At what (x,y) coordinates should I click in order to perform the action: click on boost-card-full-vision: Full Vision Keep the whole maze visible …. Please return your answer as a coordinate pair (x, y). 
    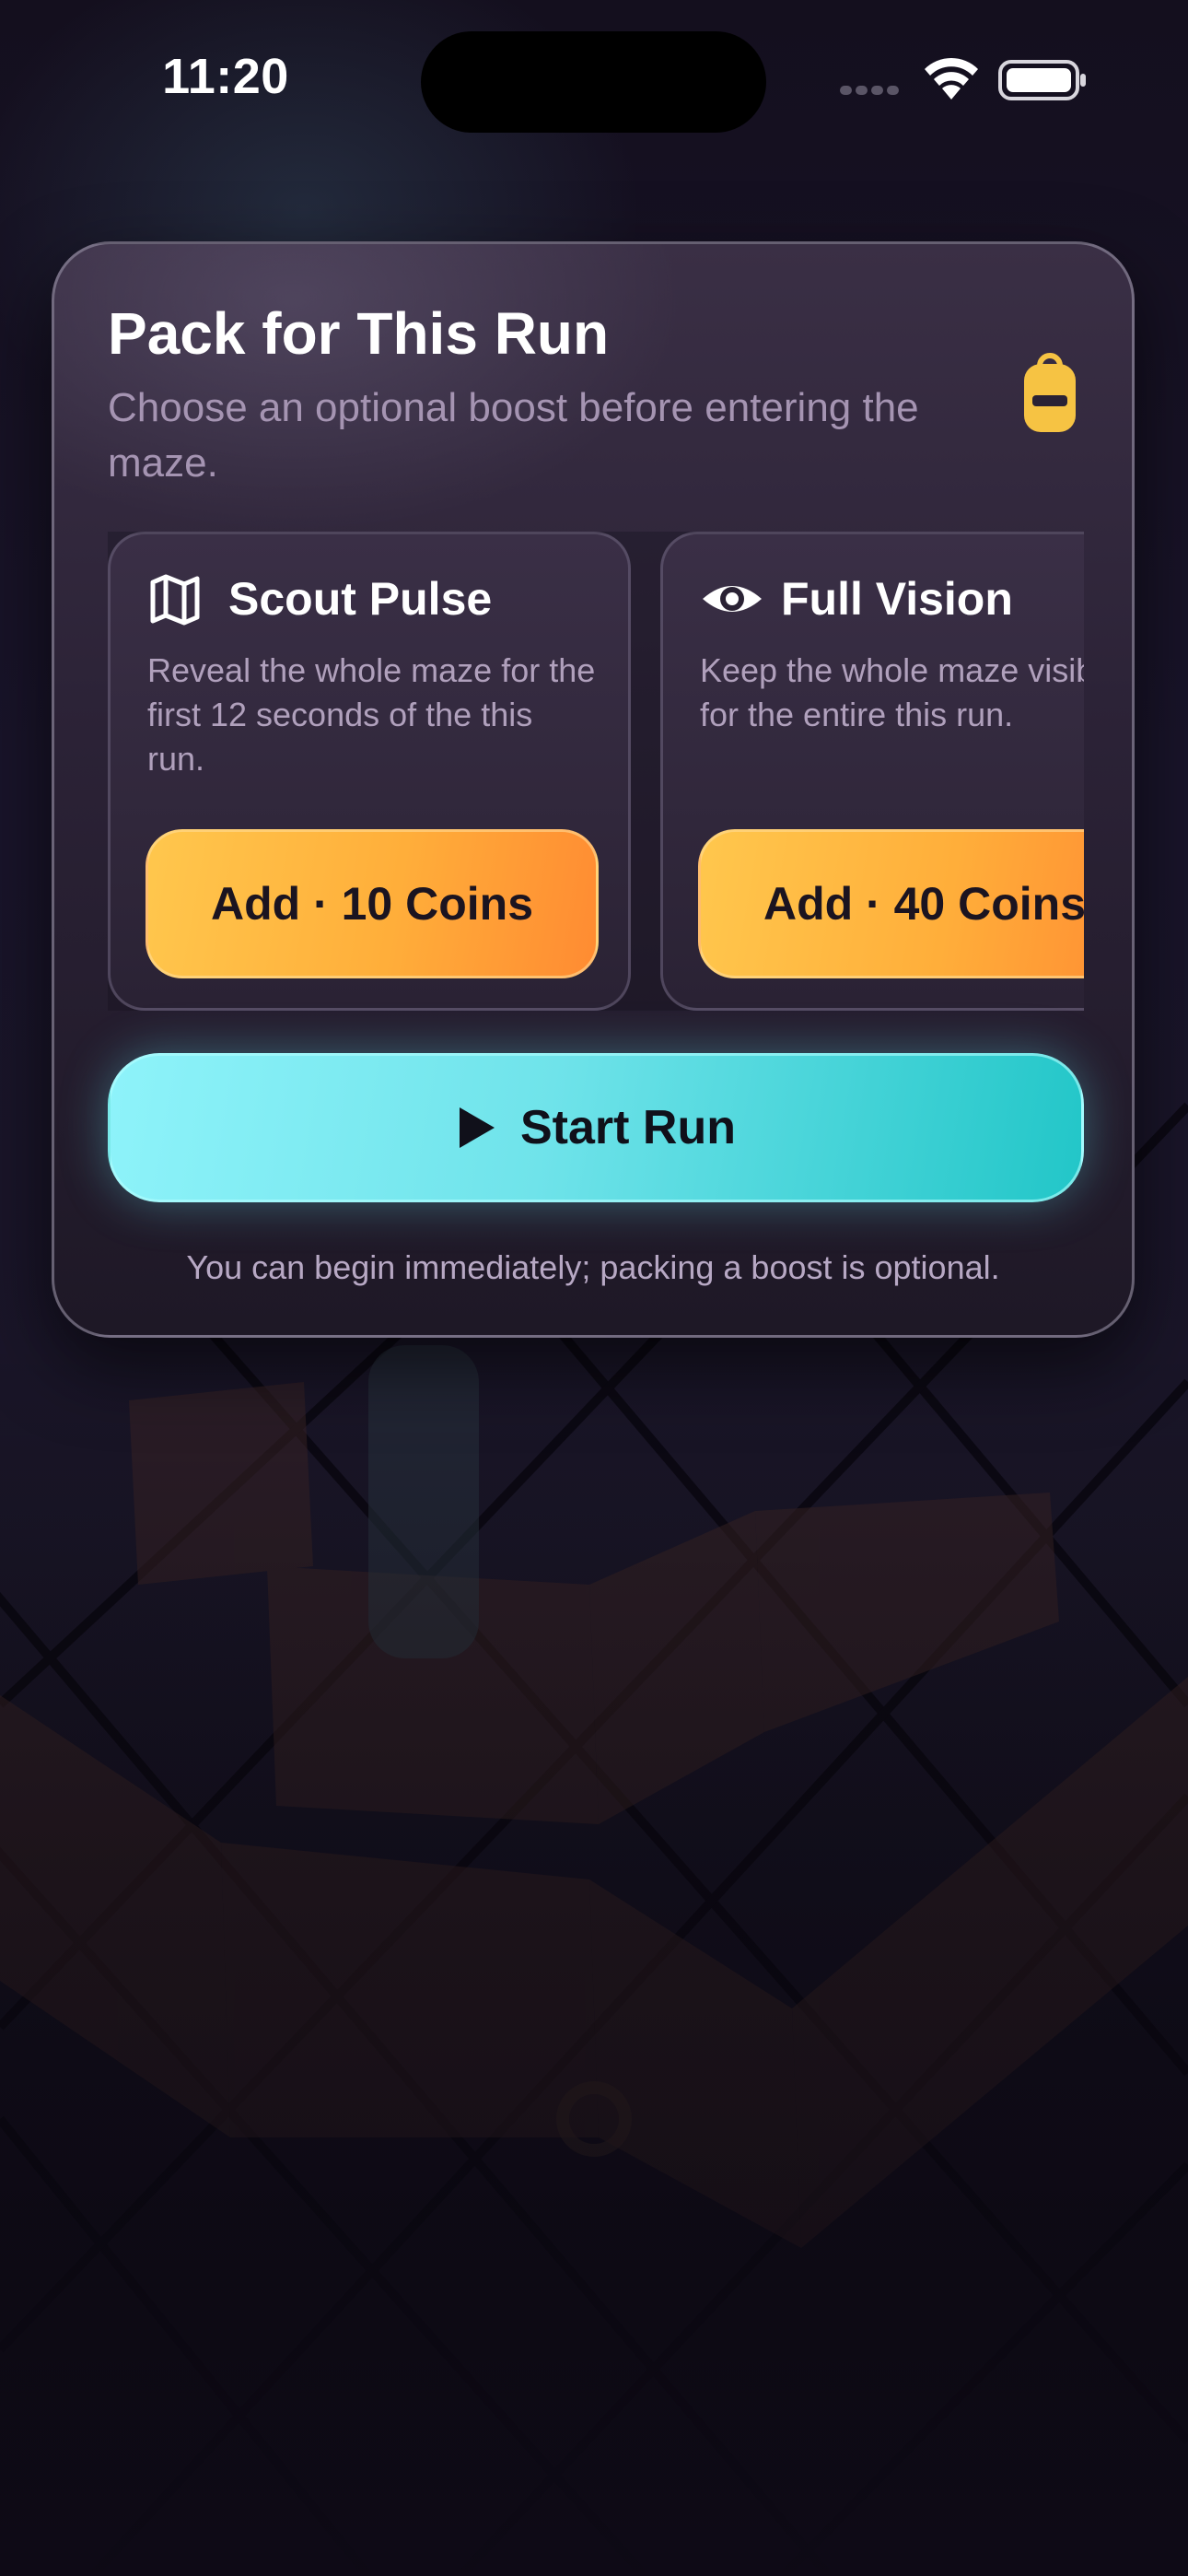
    Looking at the image, I should click on (872, 771).